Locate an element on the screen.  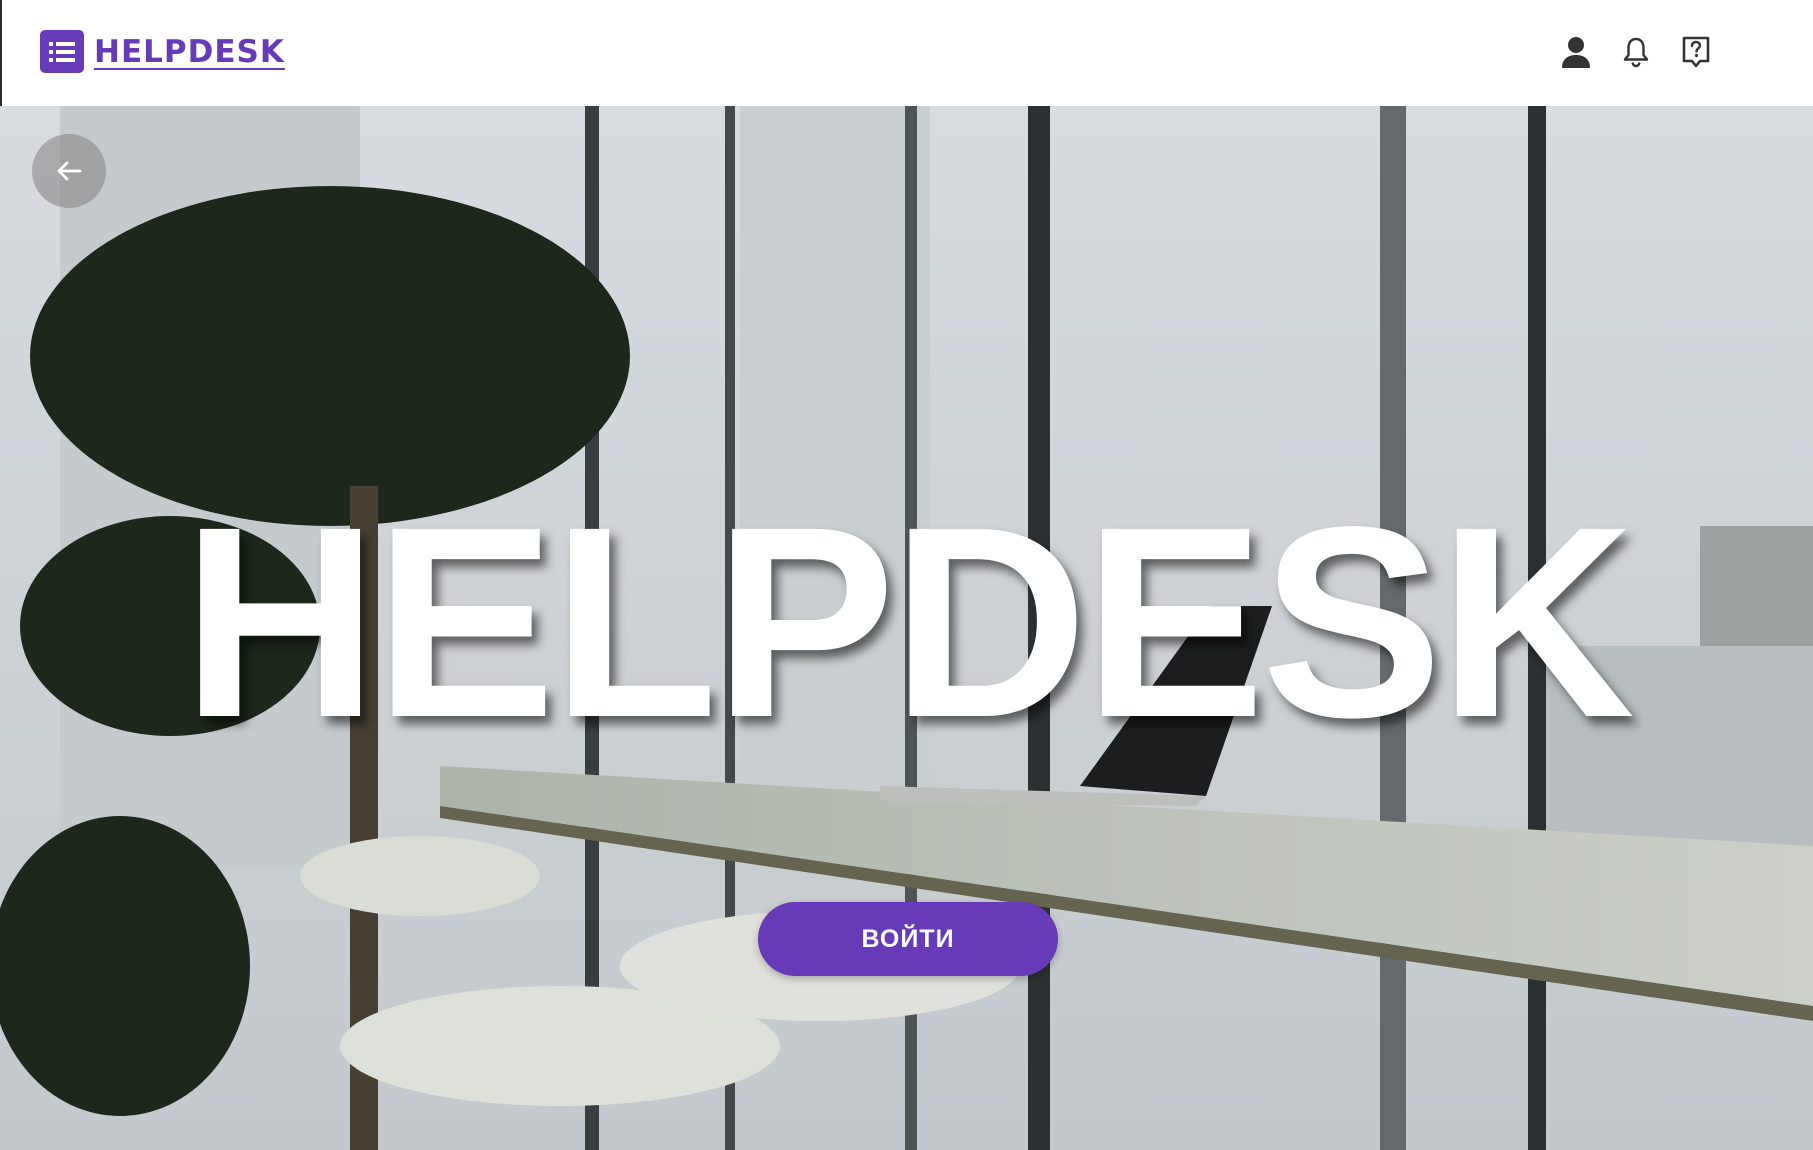
notifications-button is located at coordinates (1636, 52).